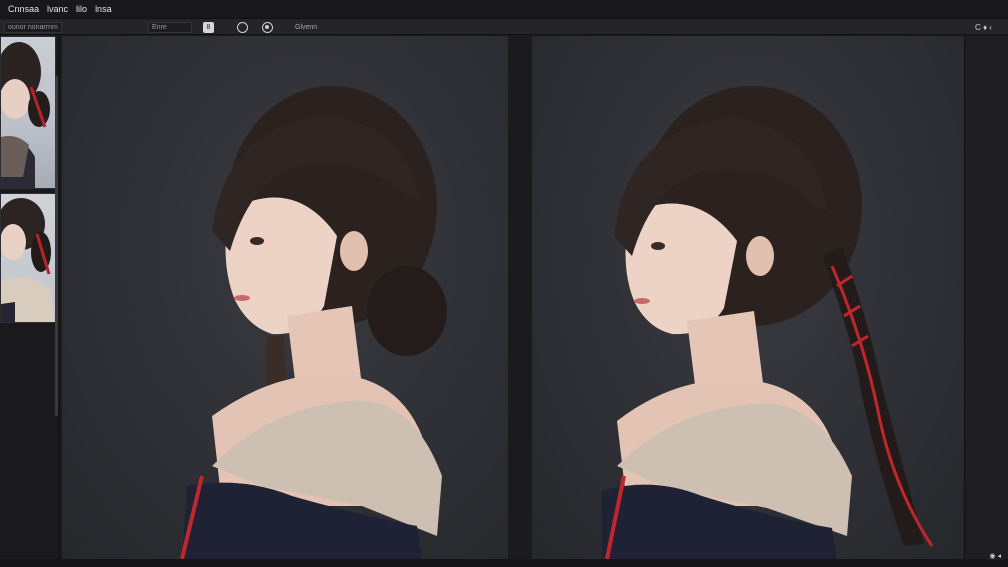  Describe the element at coordinates (306, 27) in the screenshot. I see `view-label: Glvenn` at that location.